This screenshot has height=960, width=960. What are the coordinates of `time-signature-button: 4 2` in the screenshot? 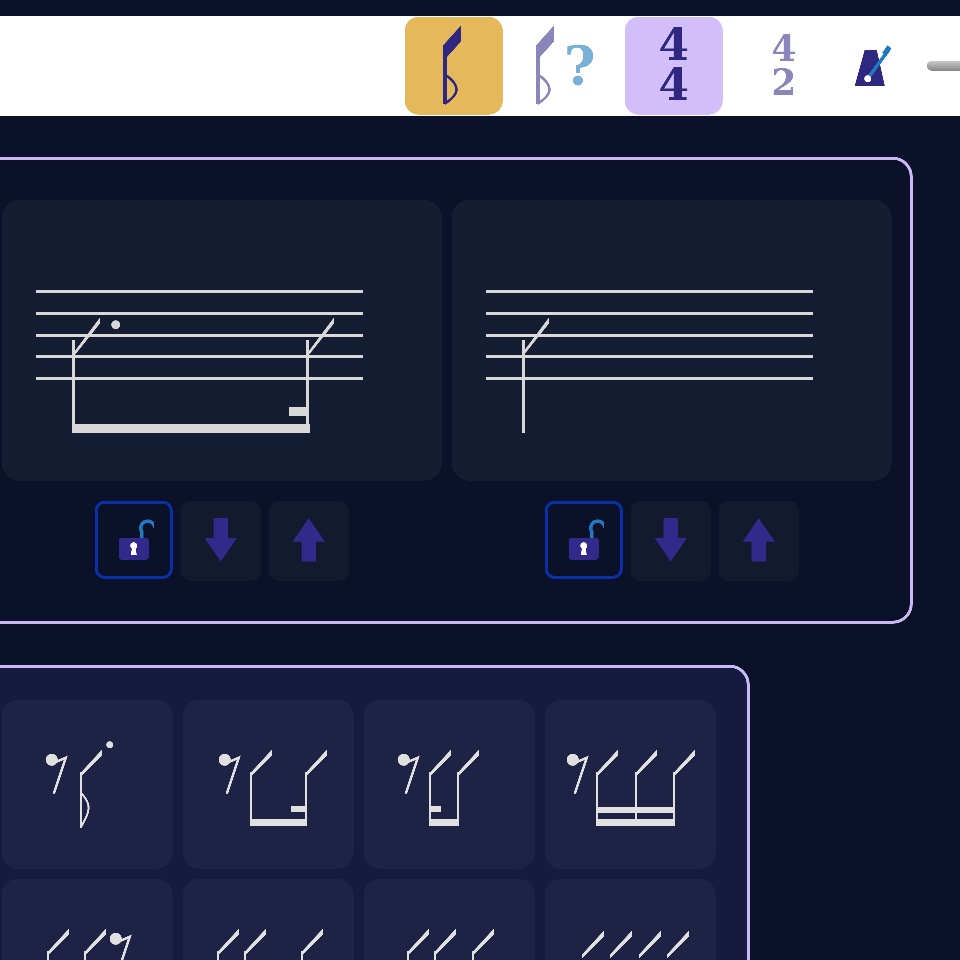 It's located at (784, 66).